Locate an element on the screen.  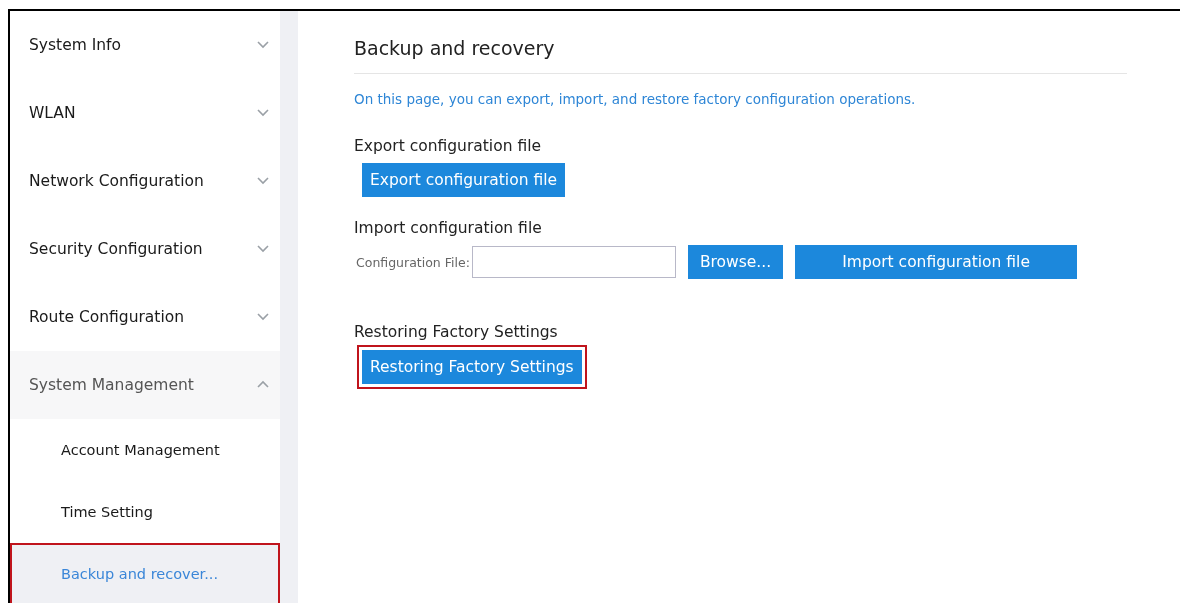
file-field is located at coordinates (573, 262).